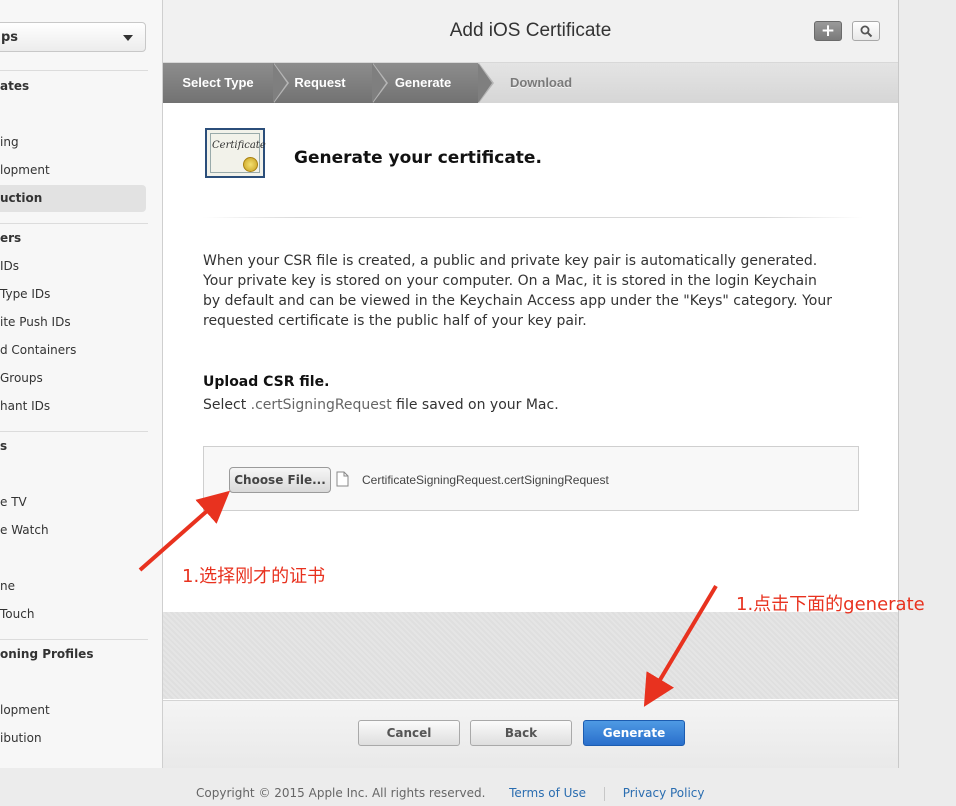 This screenshot has width=956, height=806. What do you see at coordinates (680, 645) in the screenshot?
I see `arrow-to-generate` at bounding box center [680, 645].